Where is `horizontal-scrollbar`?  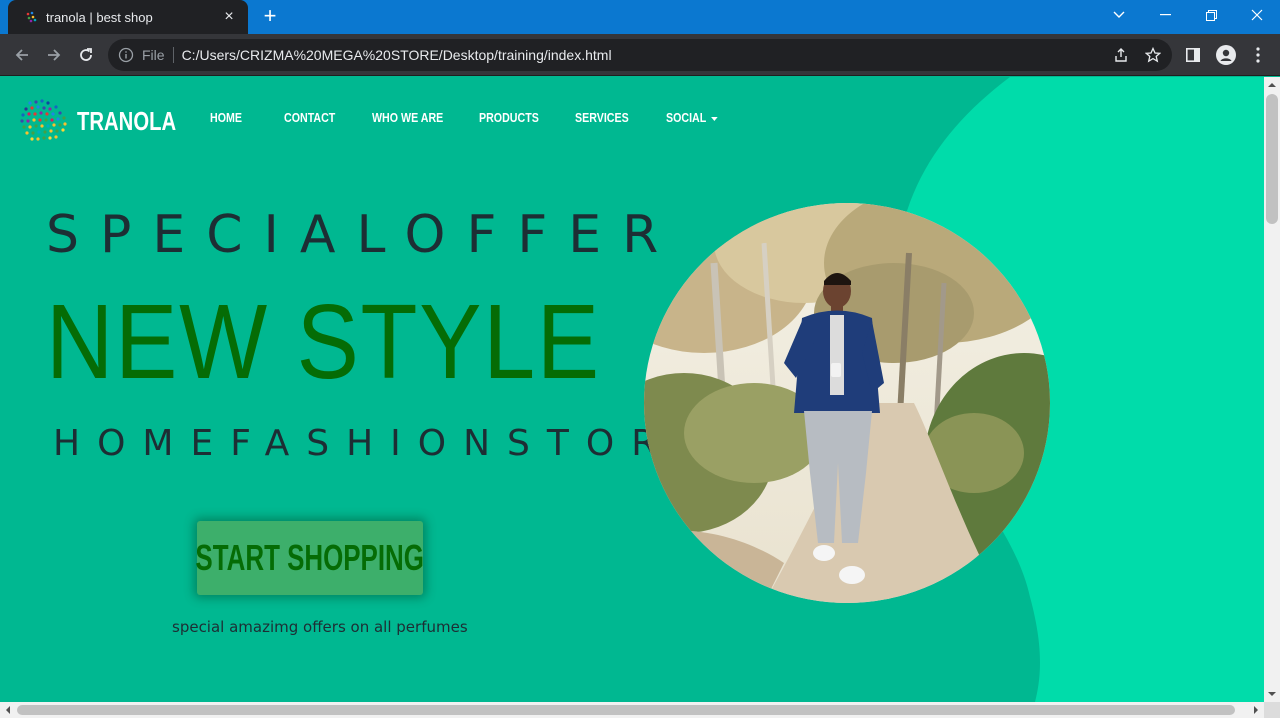 horizontal-scrollbar is located at coordinates (632, 710).